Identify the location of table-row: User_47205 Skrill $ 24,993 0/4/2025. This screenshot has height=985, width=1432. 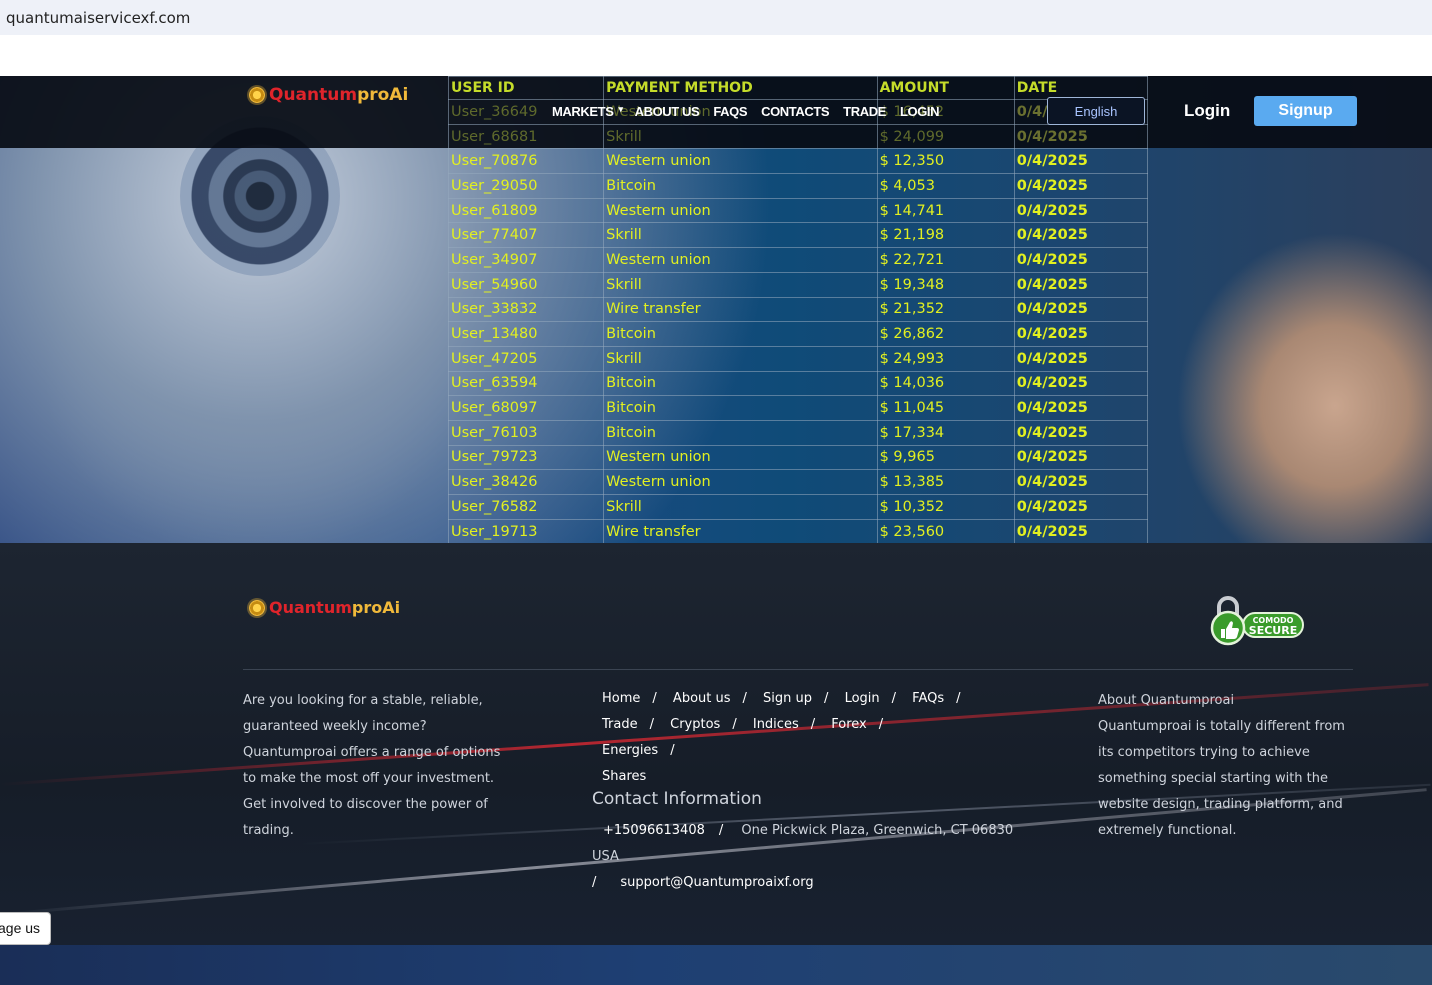
(798, 358).